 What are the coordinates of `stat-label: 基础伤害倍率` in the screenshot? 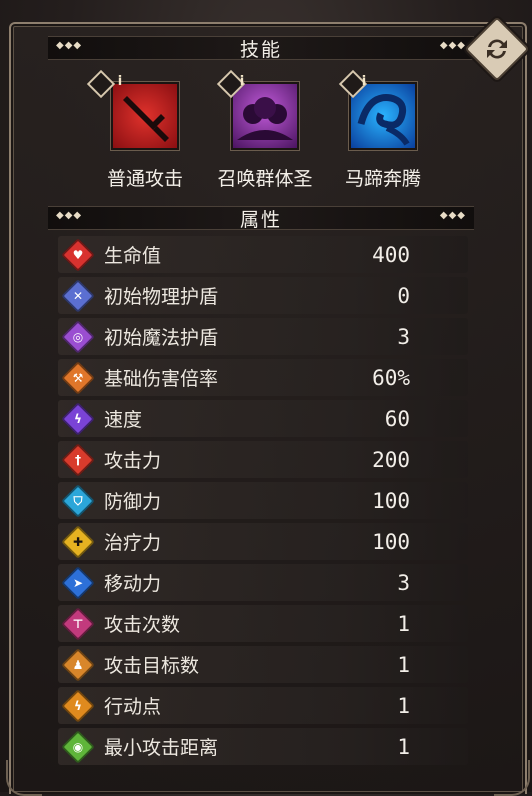 It's located at (161, 379).